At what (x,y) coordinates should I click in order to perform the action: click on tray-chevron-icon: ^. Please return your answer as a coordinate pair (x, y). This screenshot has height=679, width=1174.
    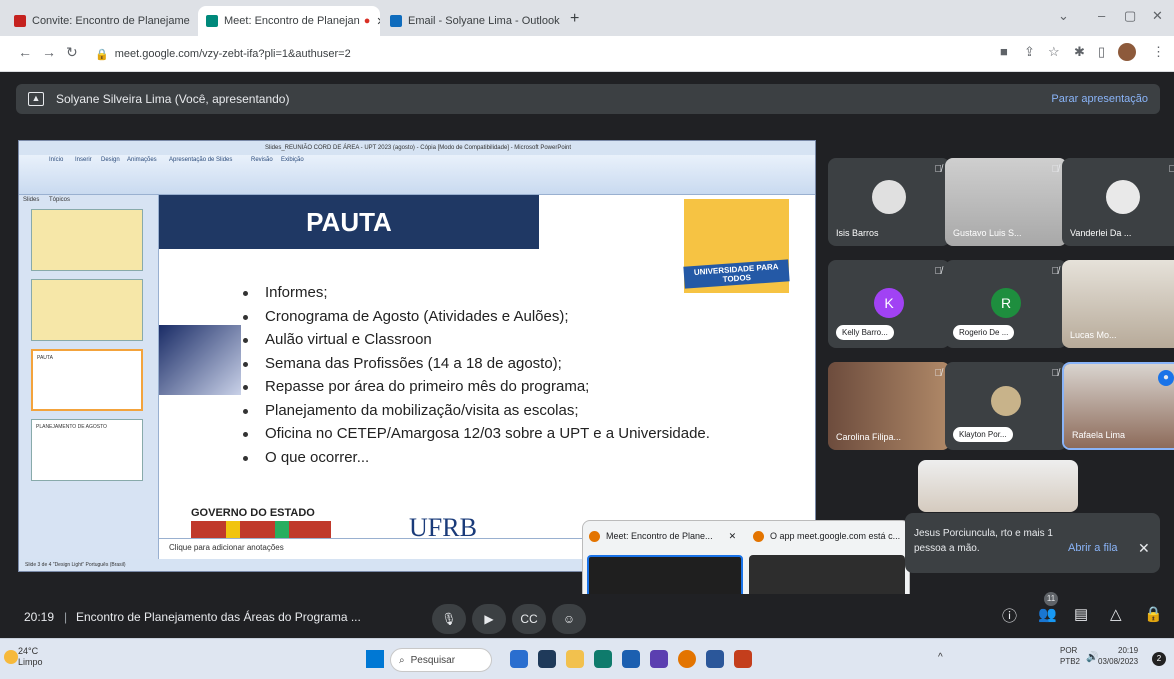
    Looking at the image, I should click on (940, 657).